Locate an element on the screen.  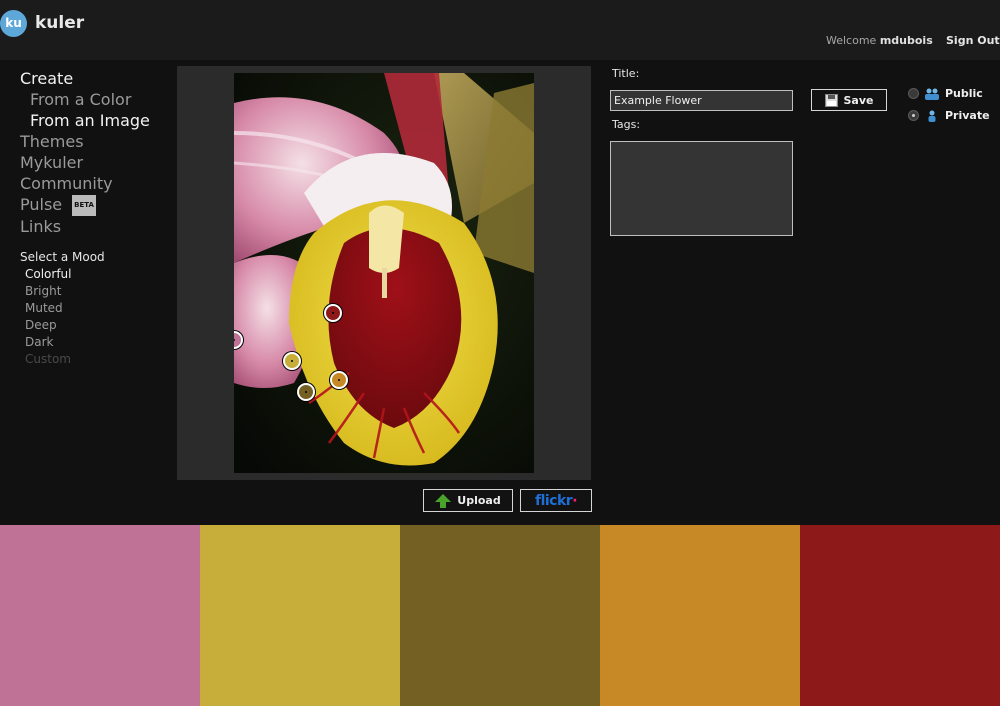
tags-input is located at coordinates (701, 188).